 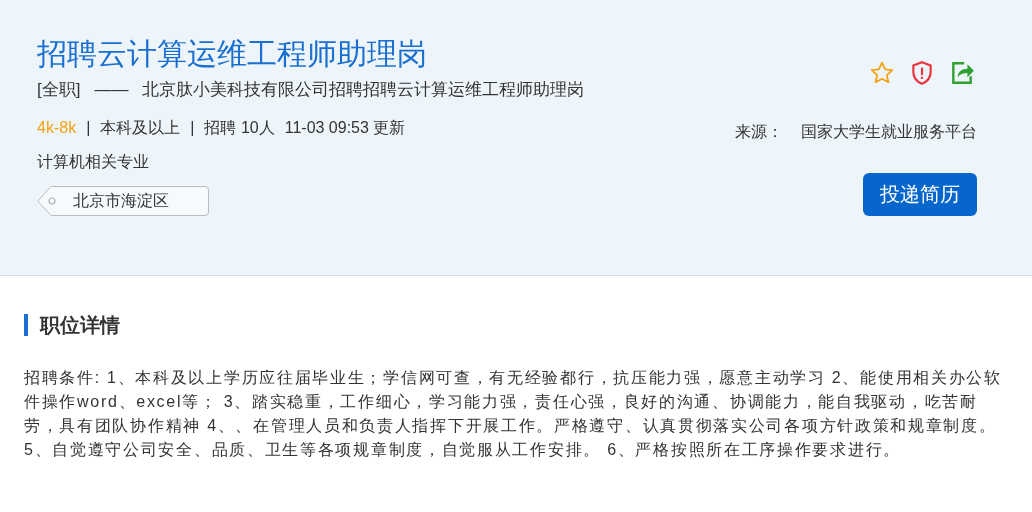 What do you see at coordinates (889, 132) in the screenshot?
I see `source: 国家大学生就业服务平台` at bounding box center [889, 132].